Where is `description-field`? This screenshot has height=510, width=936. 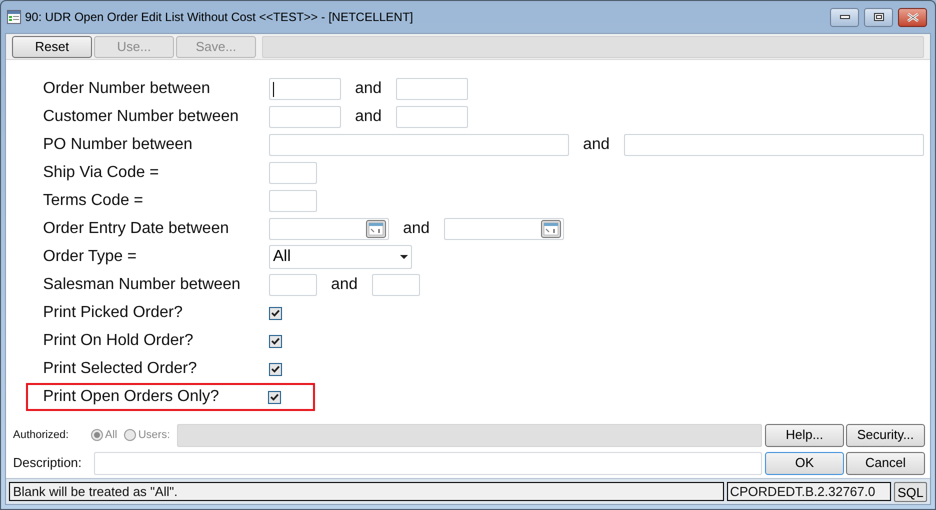 description-field is located at coordinates (428, 463).